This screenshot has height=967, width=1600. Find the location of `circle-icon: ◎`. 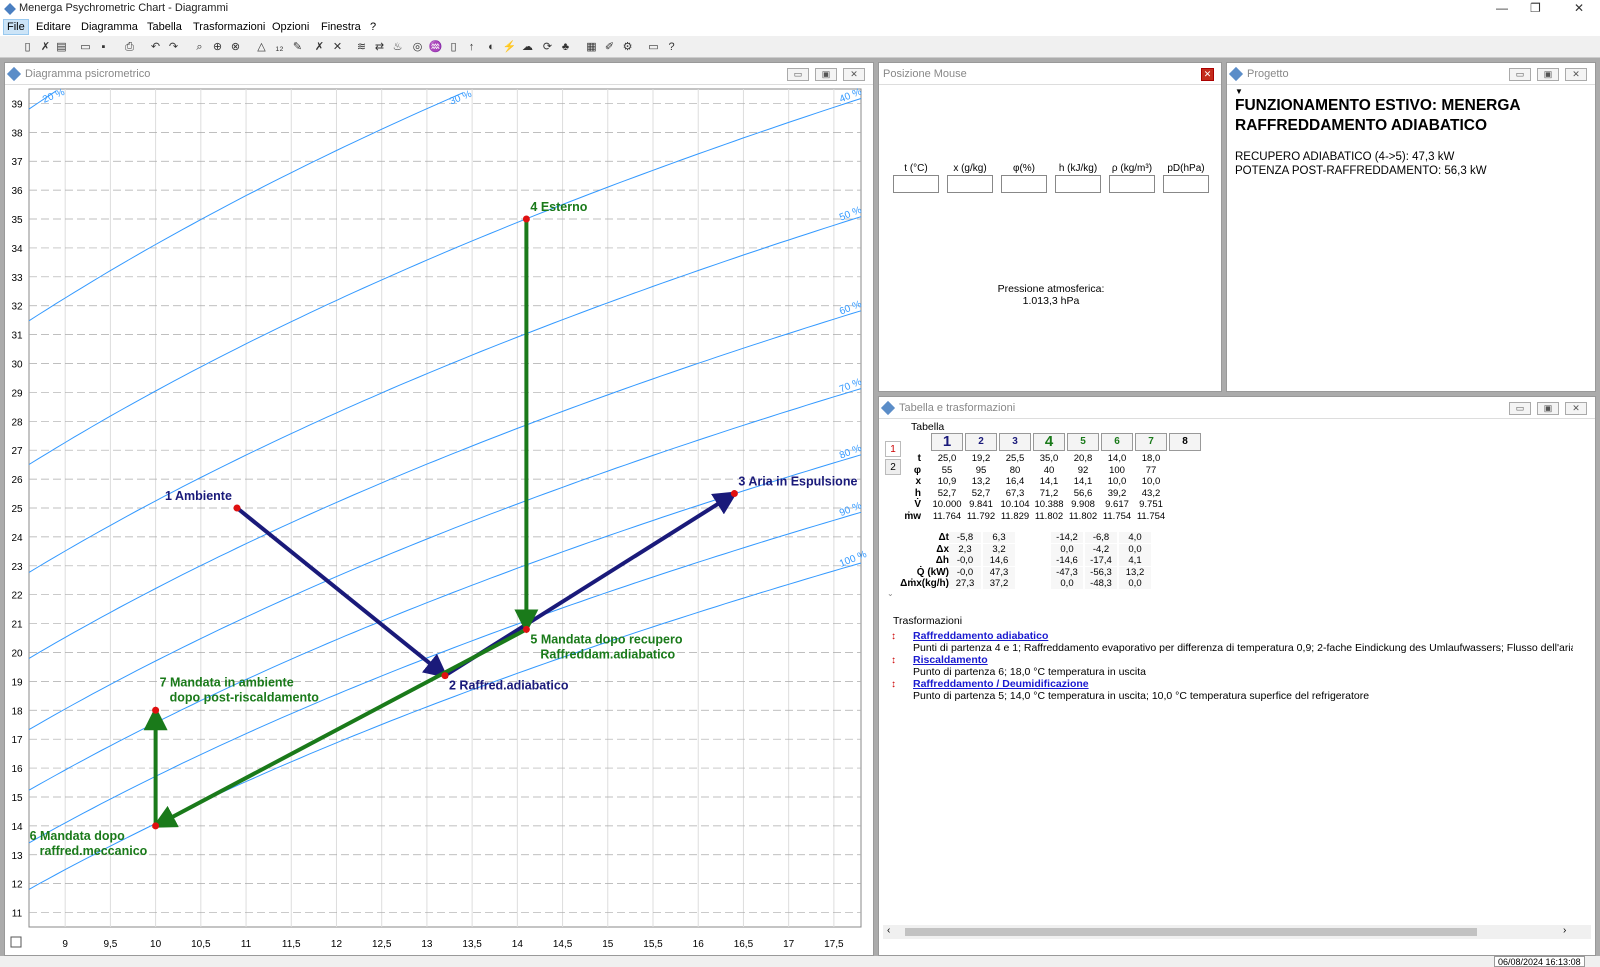

circle-icon: ◎ is located at coordinates (417, 47).